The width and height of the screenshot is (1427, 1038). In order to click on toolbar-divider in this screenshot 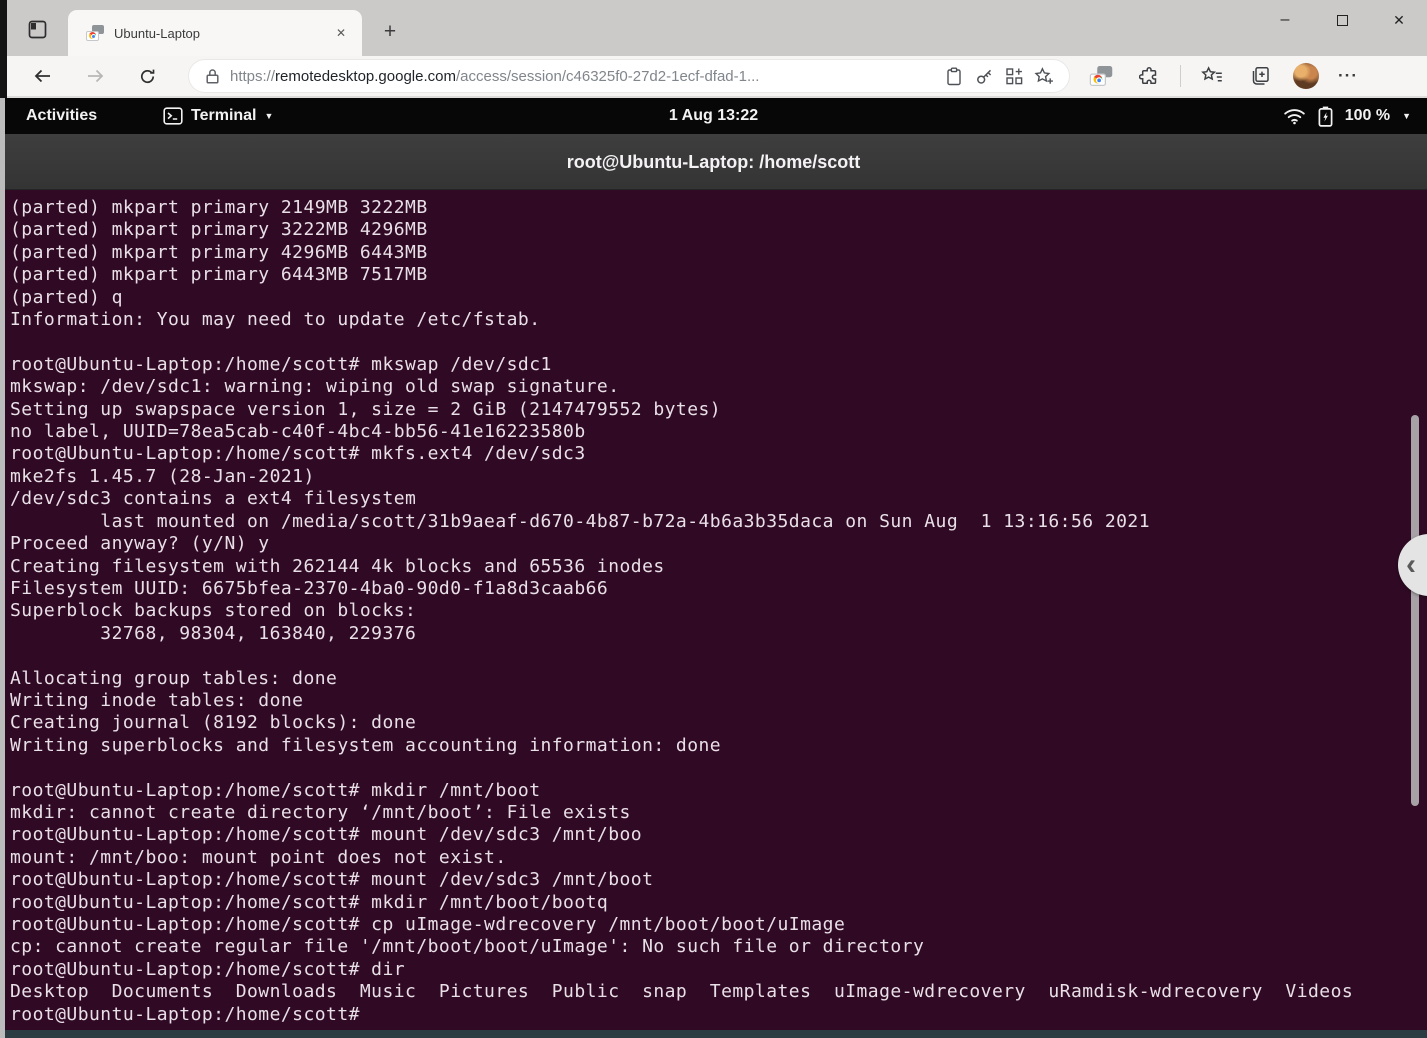, I will do `click(1180, 76)`.